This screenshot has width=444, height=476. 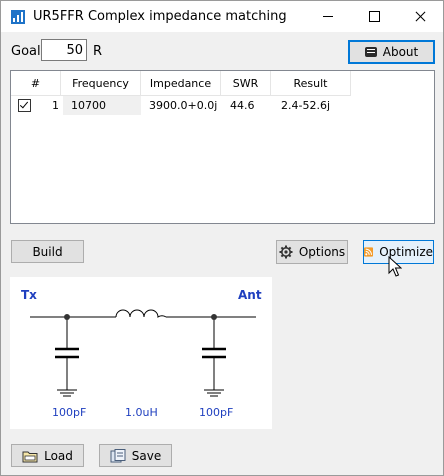 What do you see at coordinates (18, 17) in the screenshot?
I see `app-icon` at bounding box center [18, 17].